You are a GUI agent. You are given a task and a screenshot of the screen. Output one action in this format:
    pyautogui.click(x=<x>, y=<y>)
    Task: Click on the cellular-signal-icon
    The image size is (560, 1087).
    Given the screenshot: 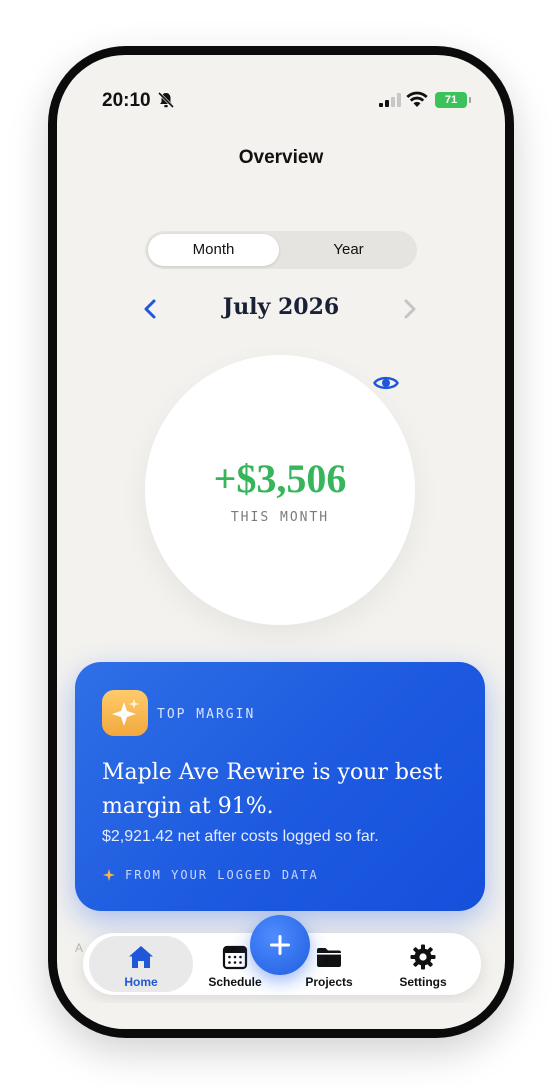 What is the action you would take?
    pyautogui.click(x=390, y=100)
    